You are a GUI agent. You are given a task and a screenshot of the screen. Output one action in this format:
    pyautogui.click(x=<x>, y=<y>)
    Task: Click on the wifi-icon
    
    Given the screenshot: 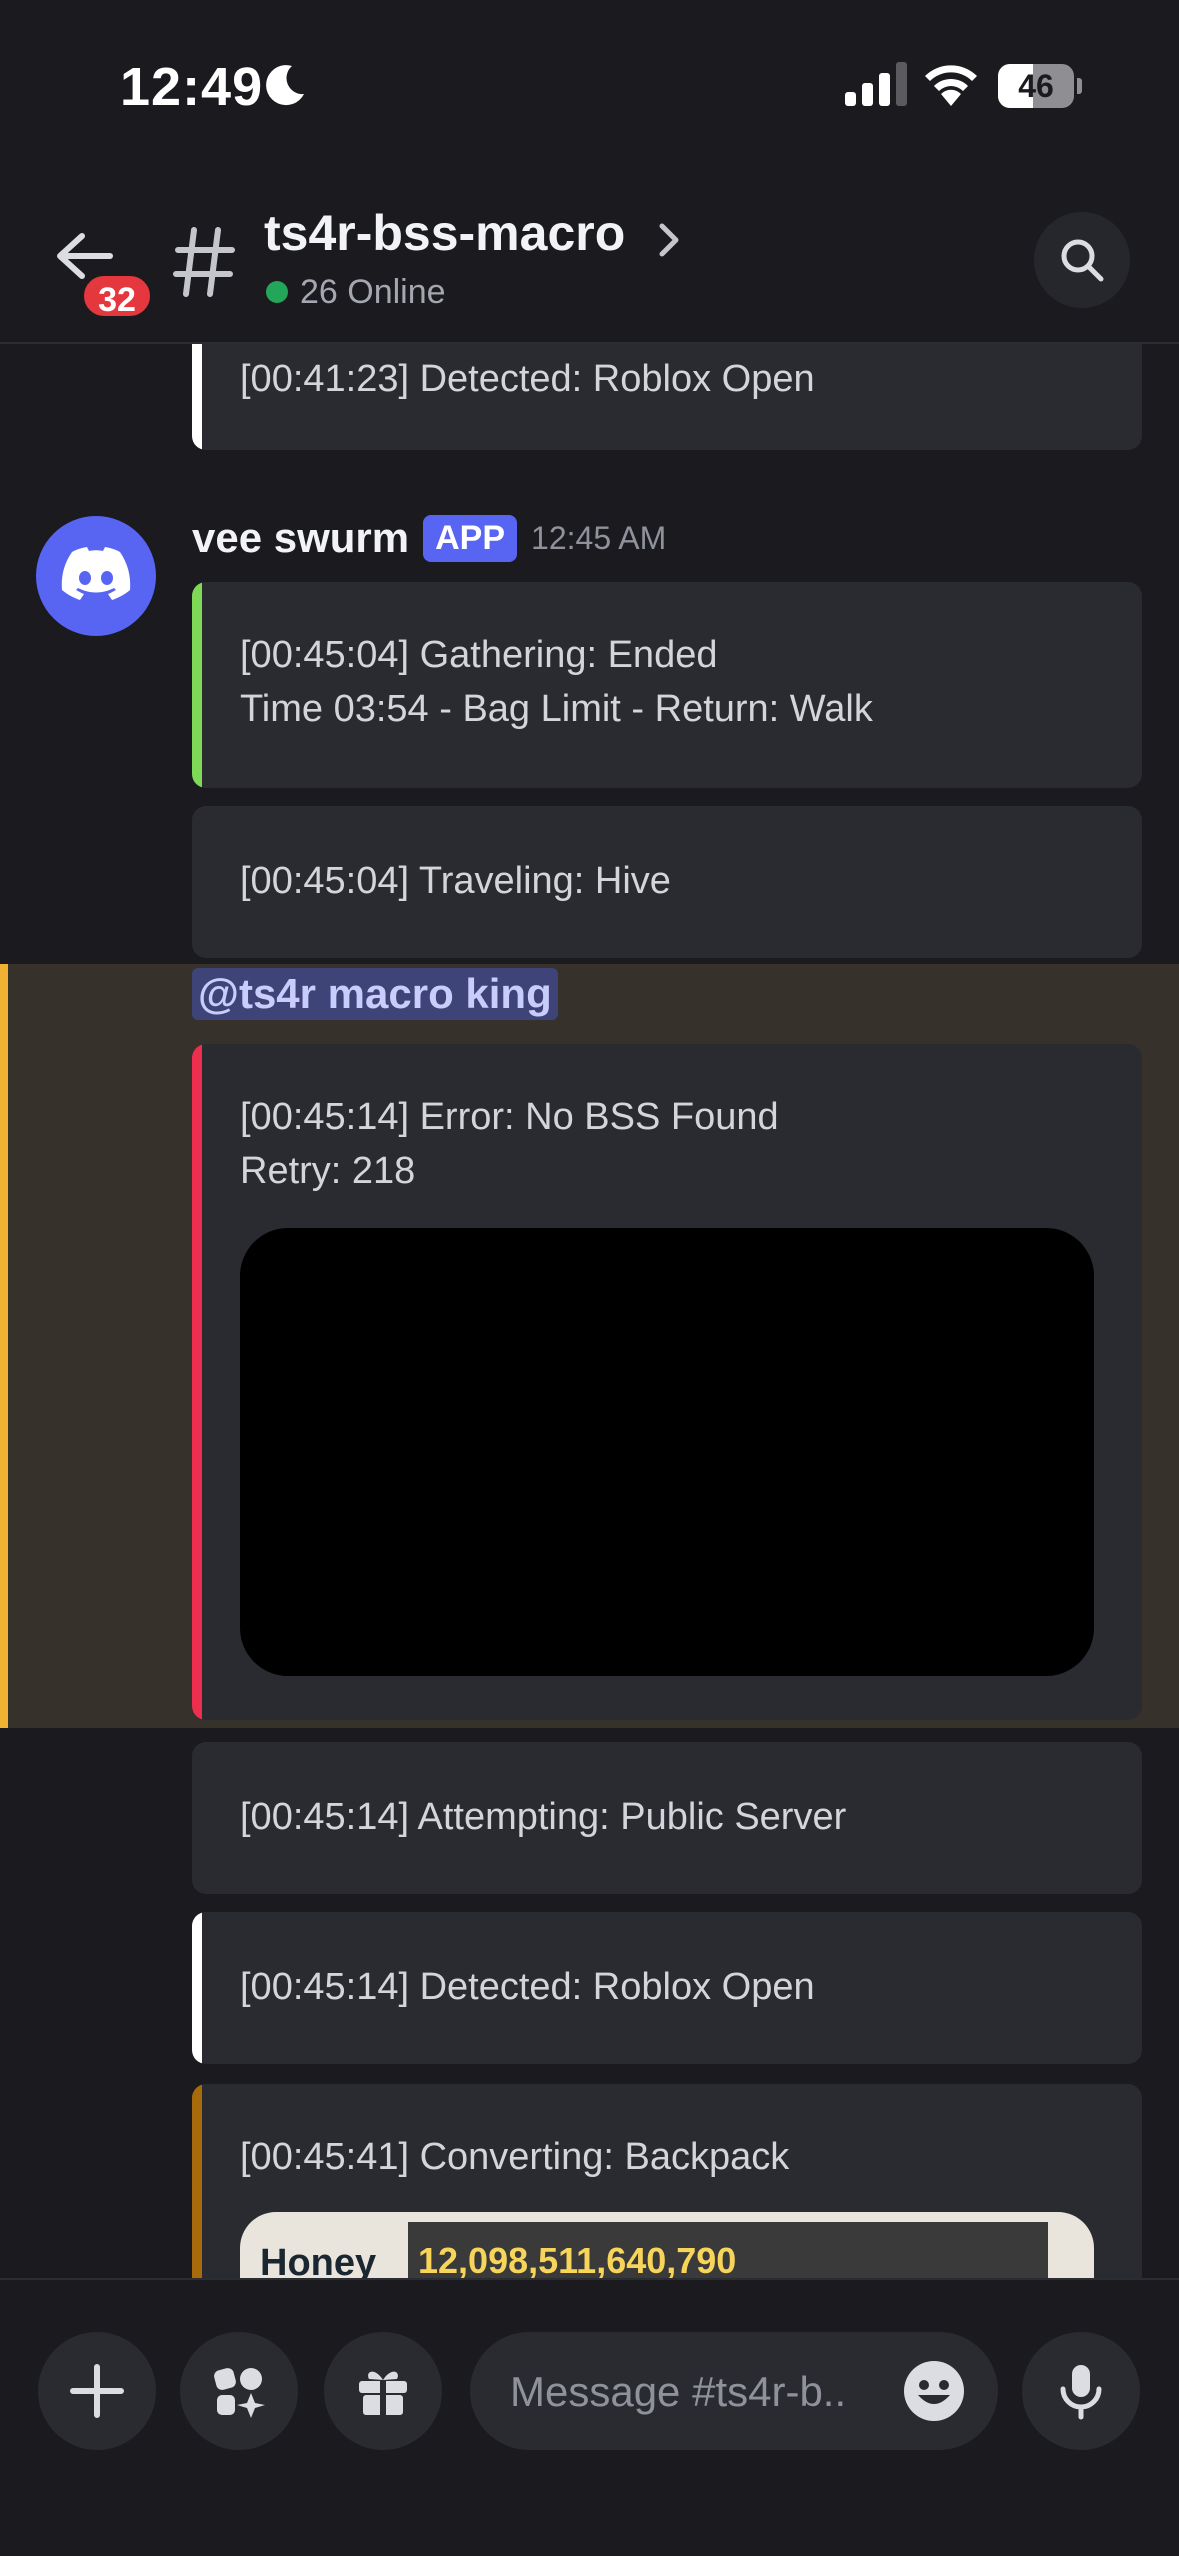 What is the action you would take?
    pyautogui.click(x=951, y=85)
    